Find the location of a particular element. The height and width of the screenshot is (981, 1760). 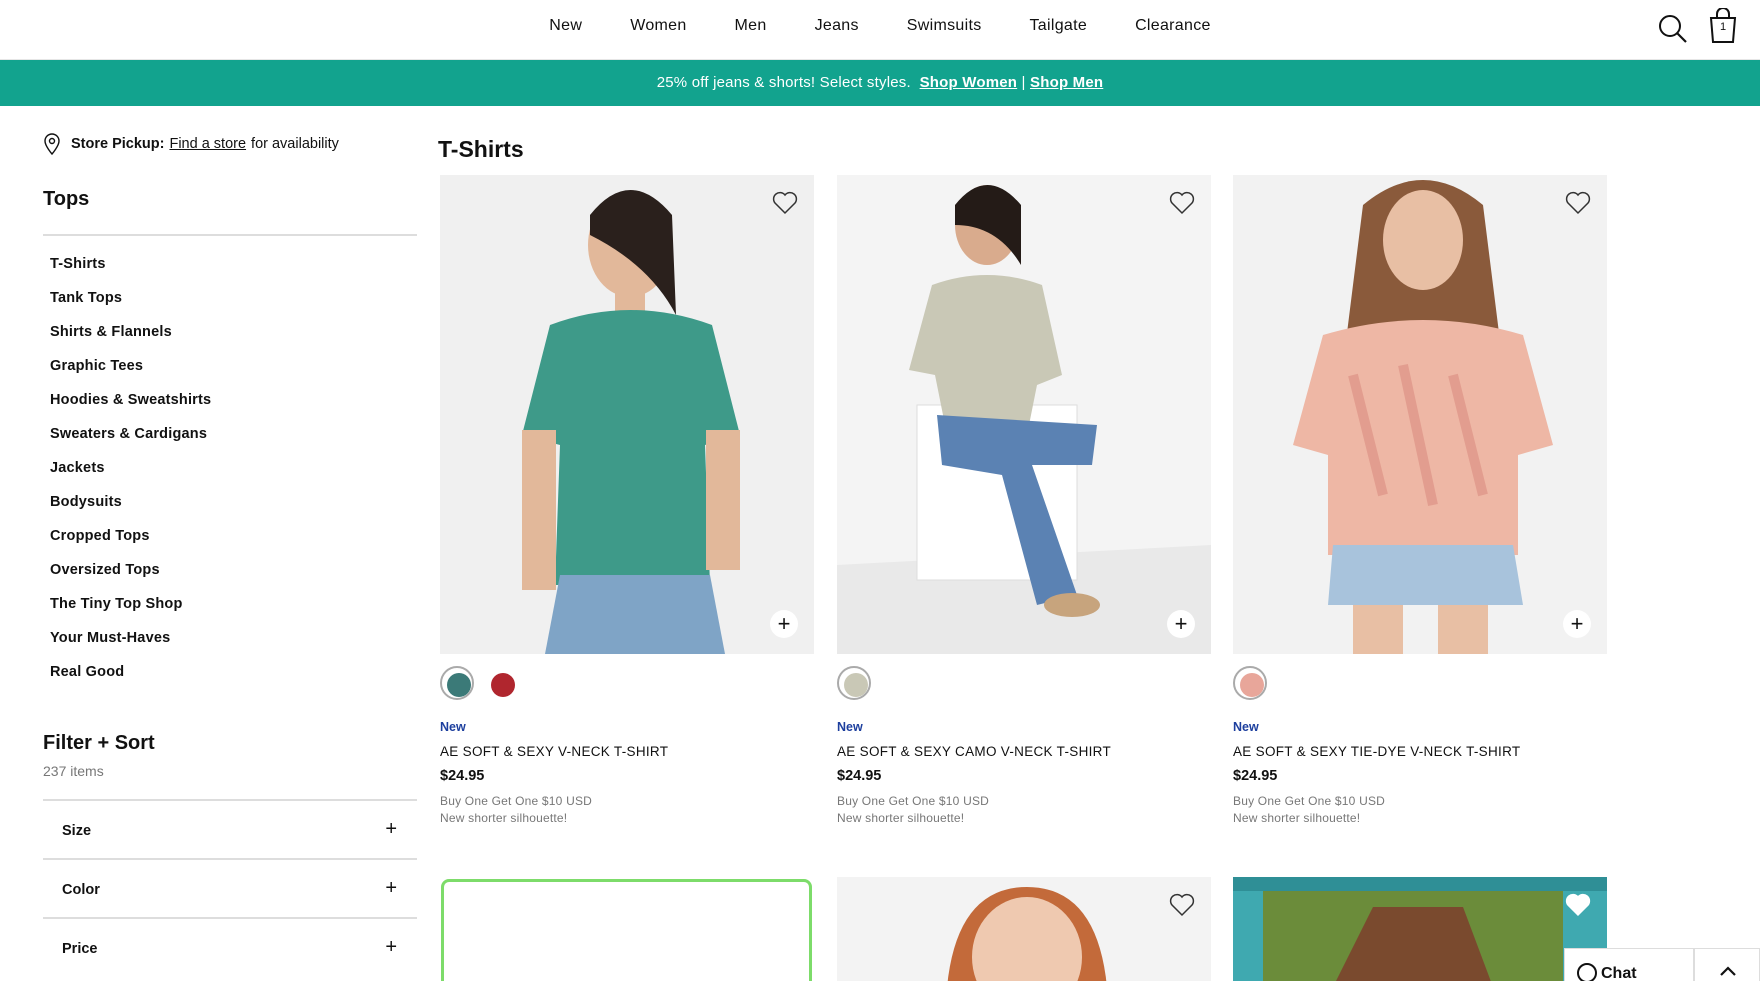

bag-count: 1 is located at coordinates (1723, 27).